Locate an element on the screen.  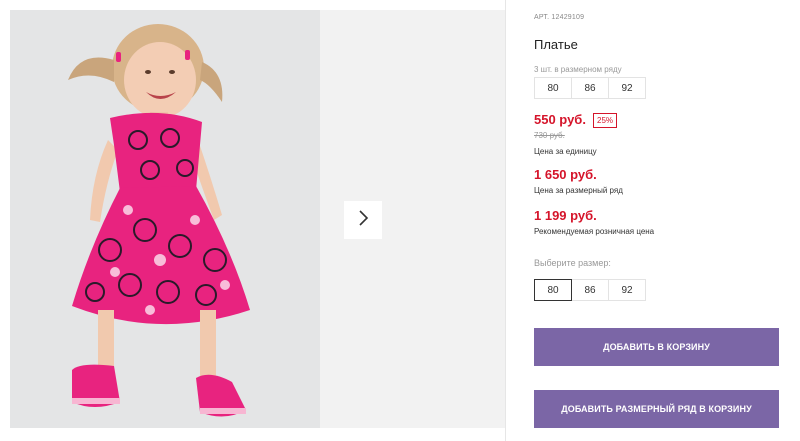
size-row-item: 80 is located at coordinates (553, 88).